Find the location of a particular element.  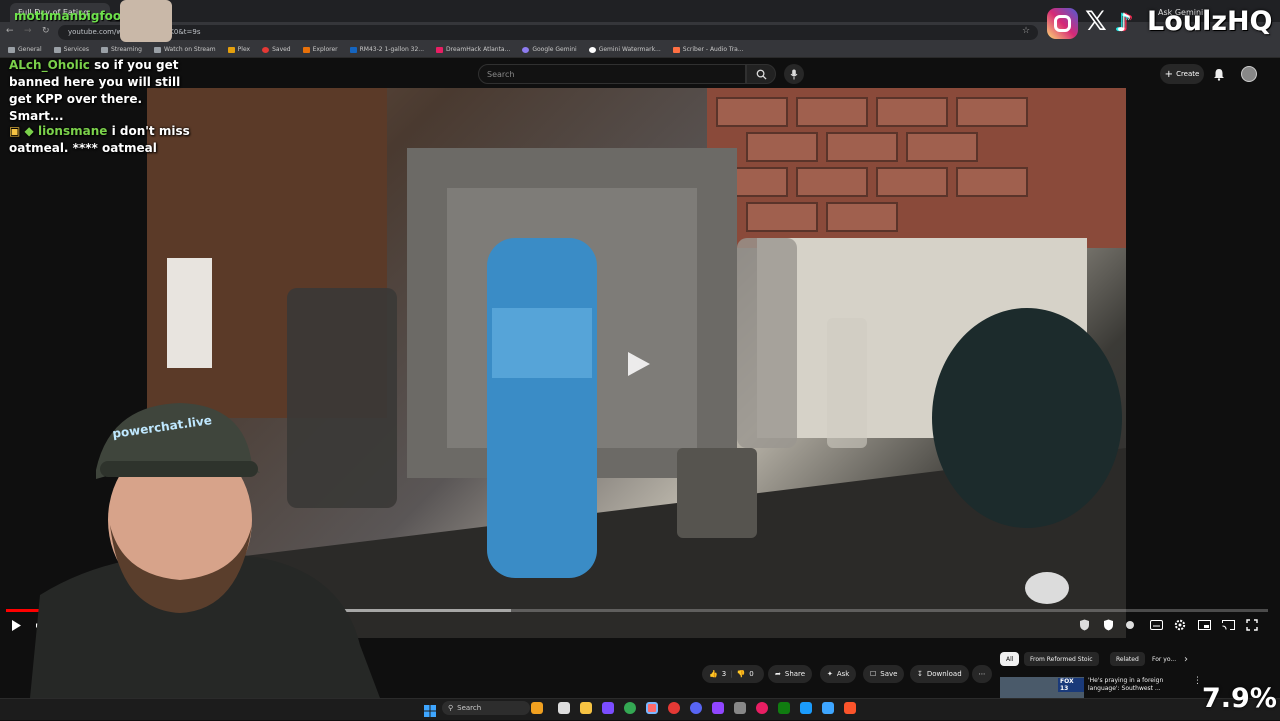

taskbar-search: ⚲ Search is located at coordinates (486, 708).